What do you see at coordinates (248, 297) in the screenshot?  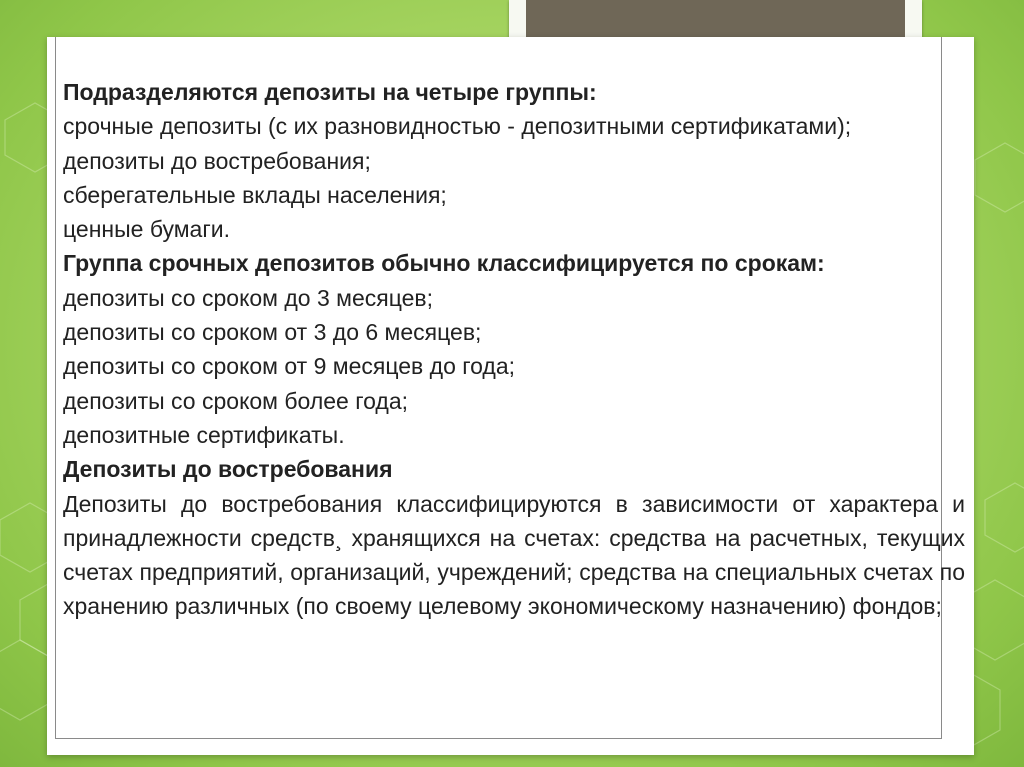 I see `text-line: депозиты со сроком до 3 месяцев;` at bounding box center [248, 297].